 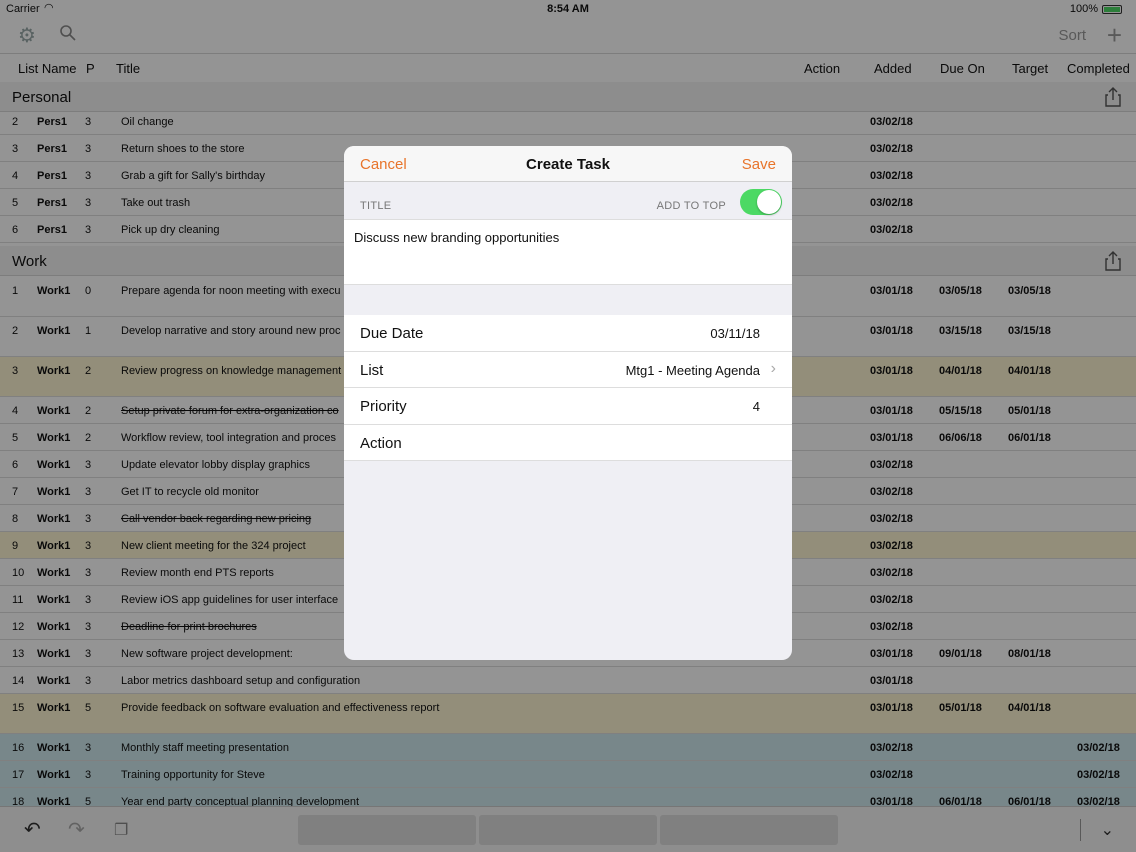 What do you see at coordinates (376, 206) in the screenshot?
I see `title-label: TITLE` at bounding box center [376, 206].